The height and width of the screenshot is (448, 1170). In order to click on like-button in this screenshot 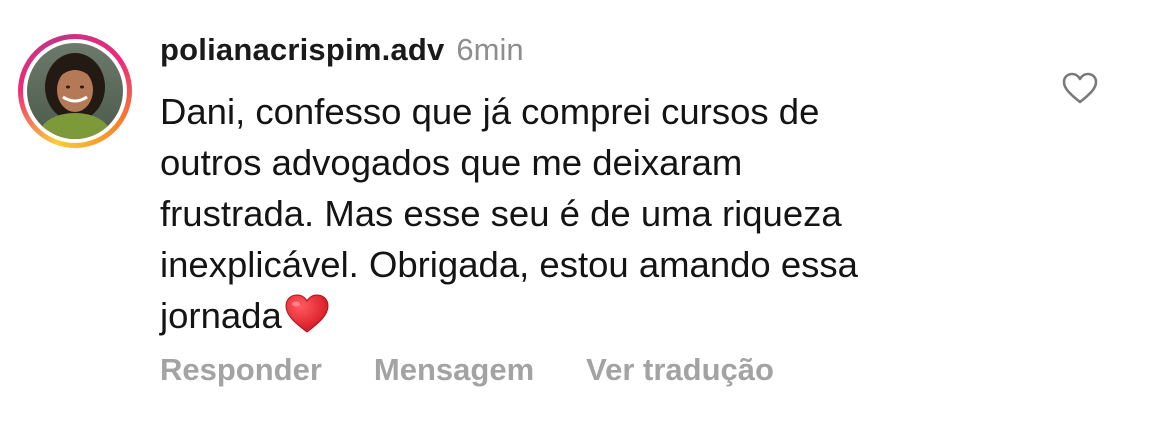, I will do `click(1080, 88)`.